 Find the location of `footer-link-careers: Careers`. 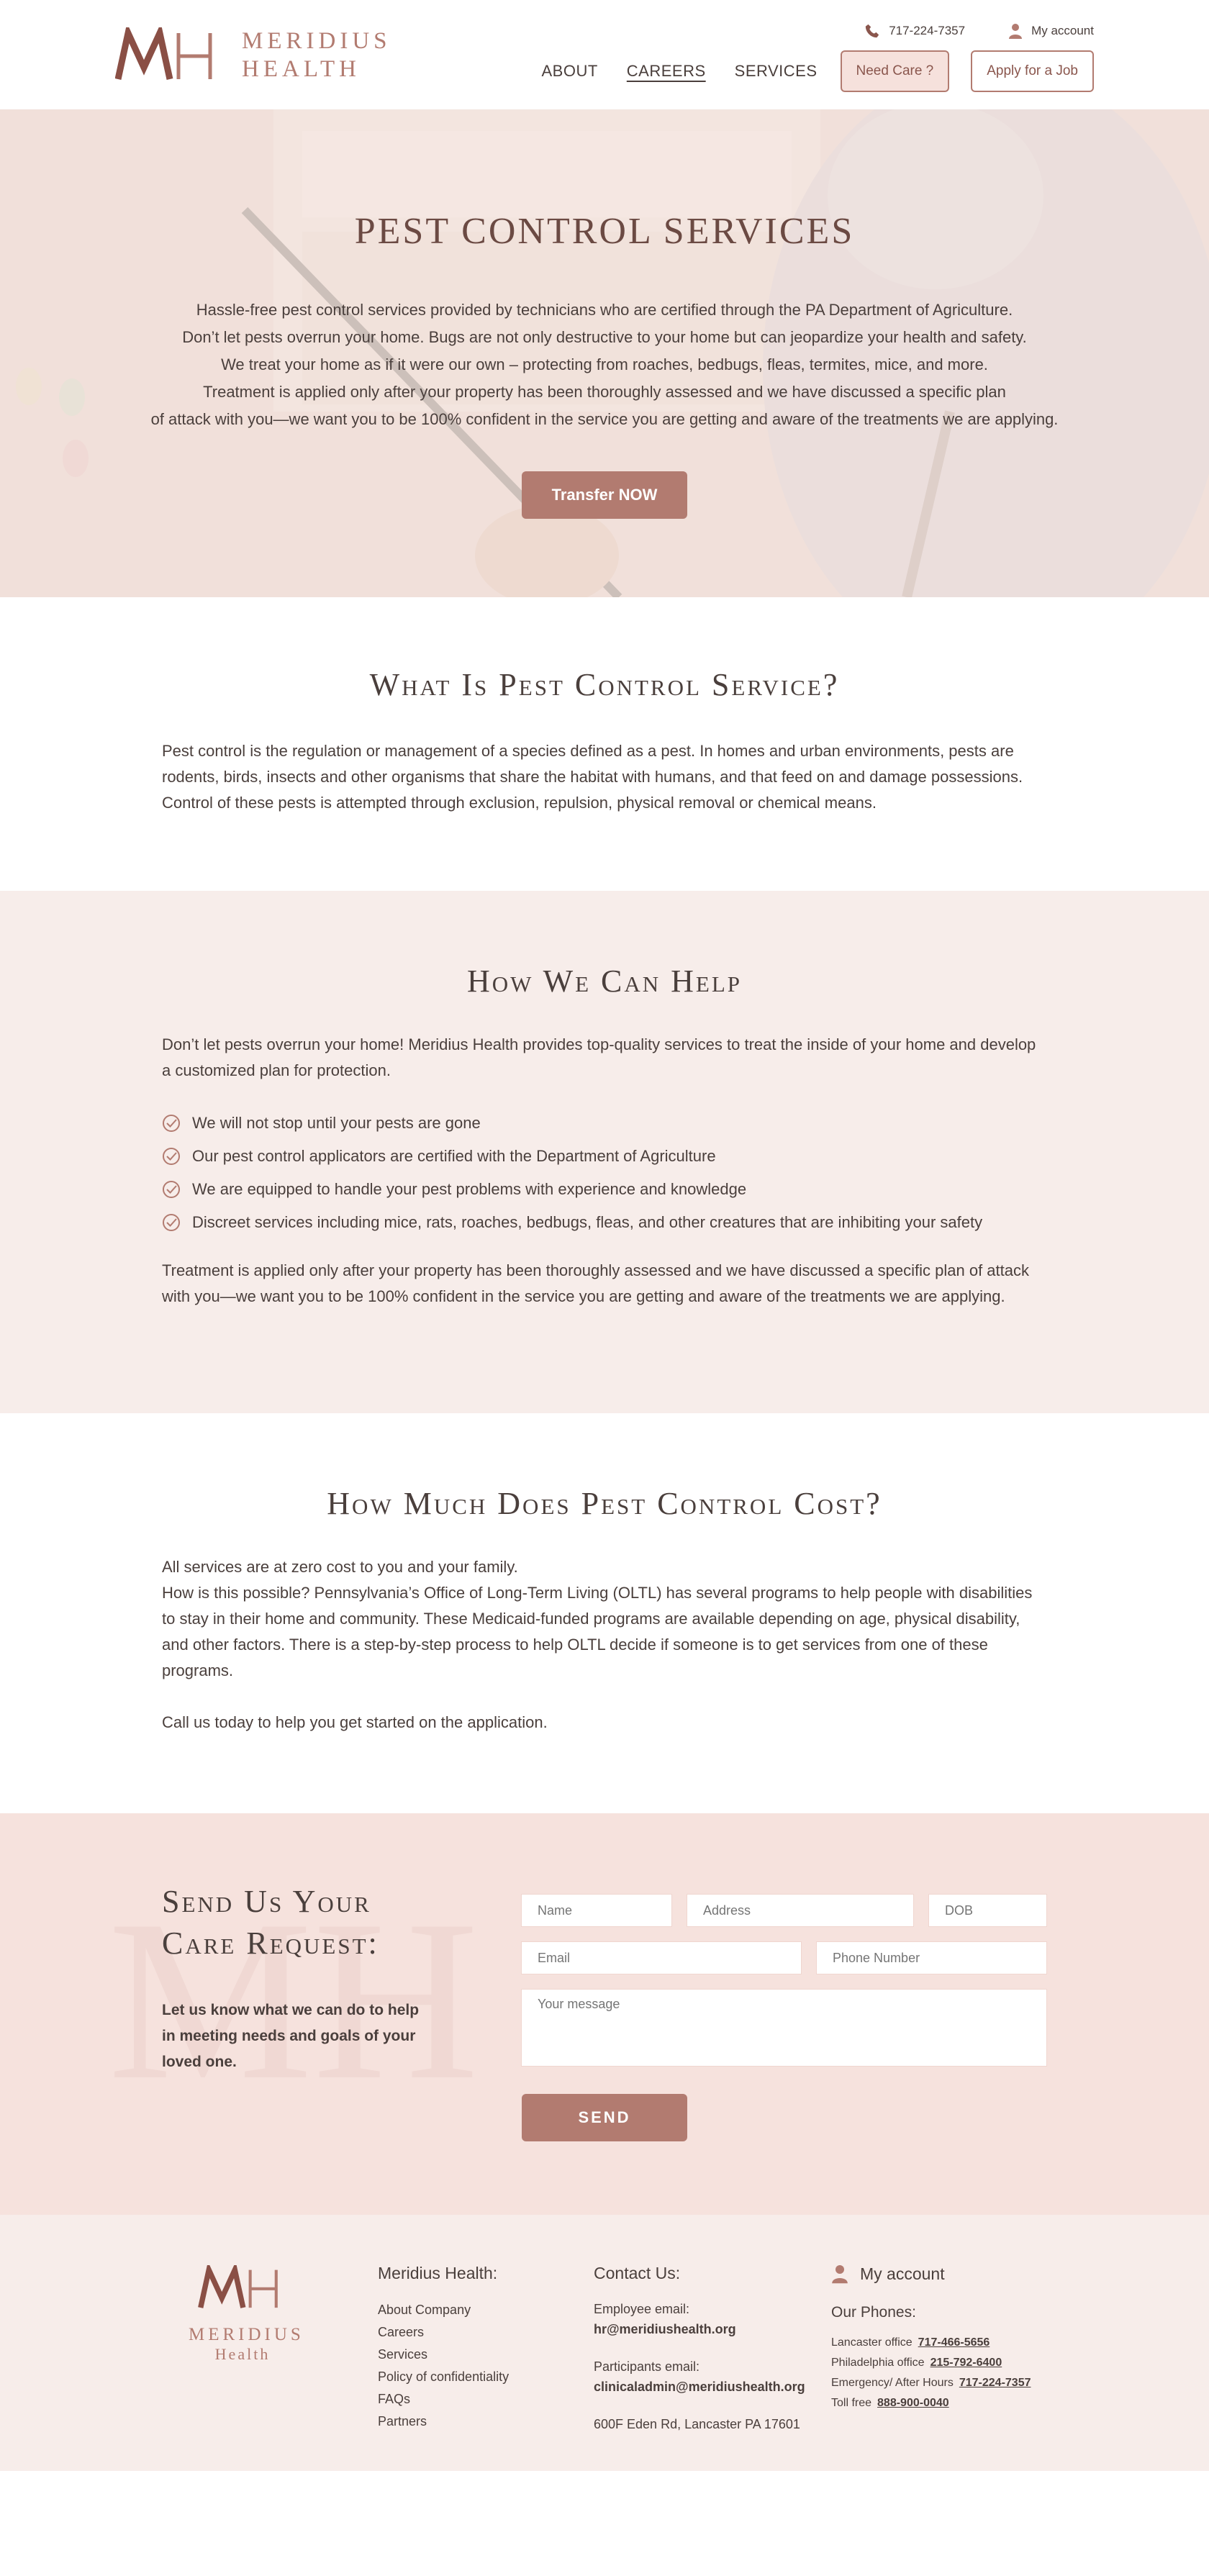

footer-link-careers: Careers is located at coordinates (443, 2332).